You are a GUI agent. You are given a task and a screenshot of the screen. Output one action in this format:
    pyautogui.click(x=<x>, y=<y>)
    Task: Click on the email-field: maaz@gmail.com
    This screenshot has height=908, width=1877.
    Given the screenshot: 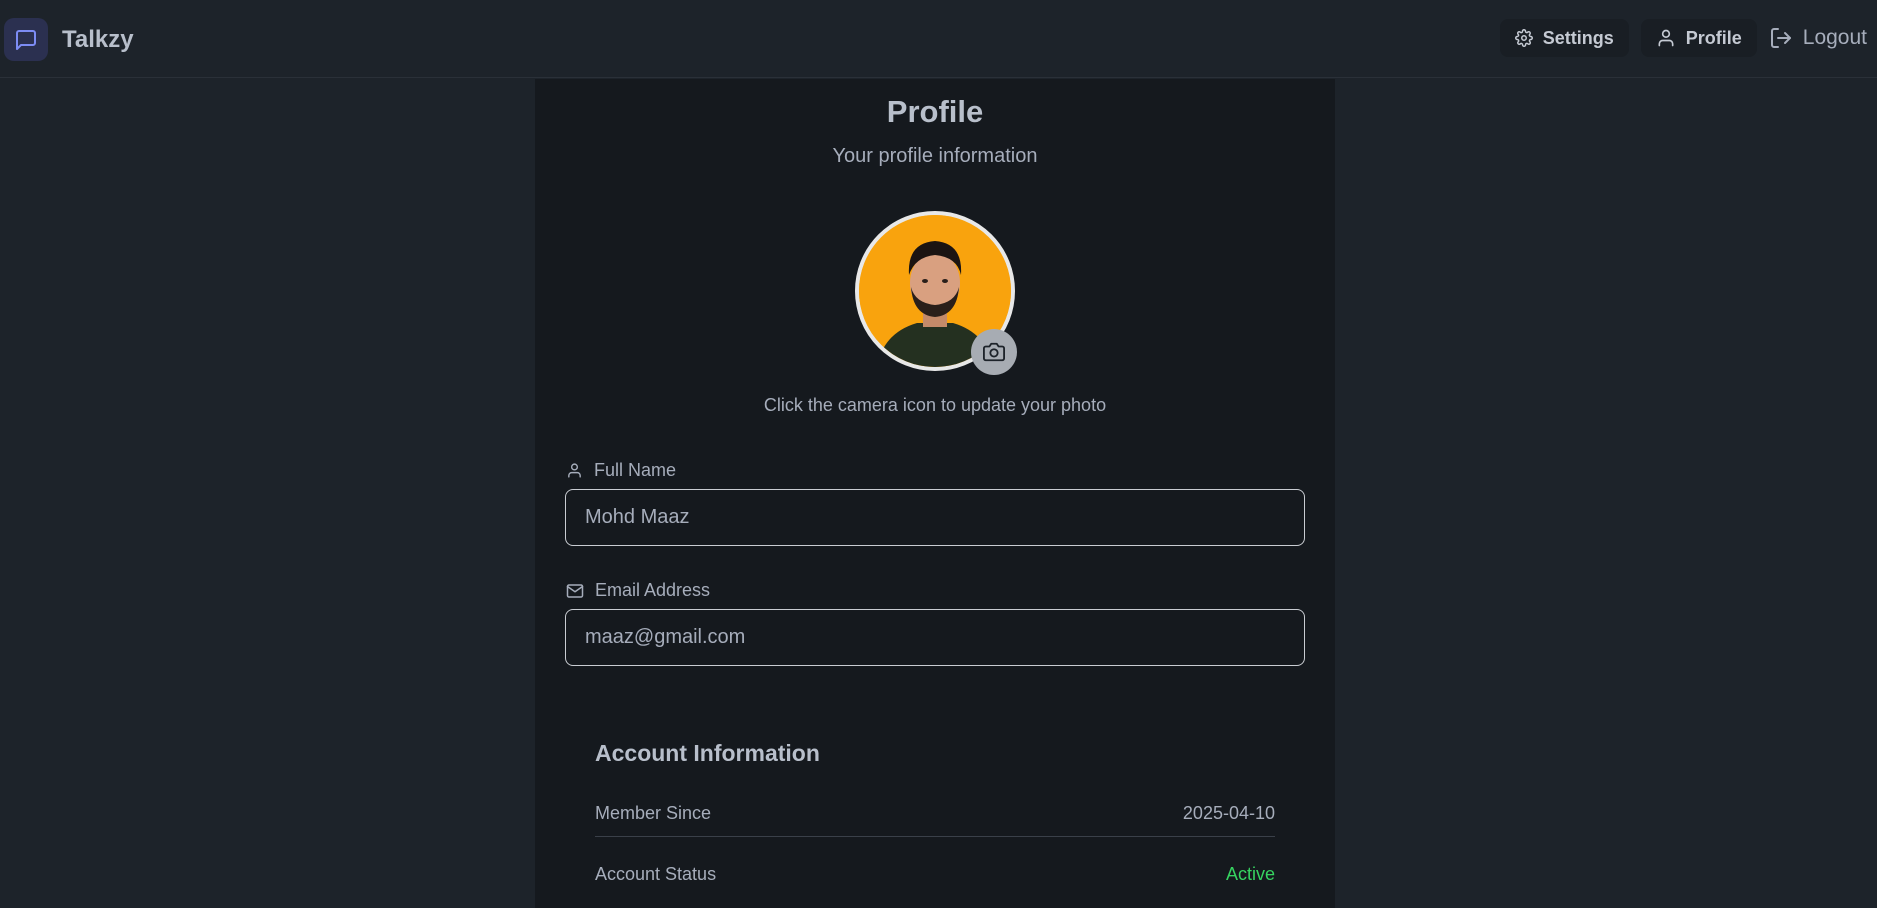 What is the action you would take?
    pyautogui.click(x=935, y=637)
    